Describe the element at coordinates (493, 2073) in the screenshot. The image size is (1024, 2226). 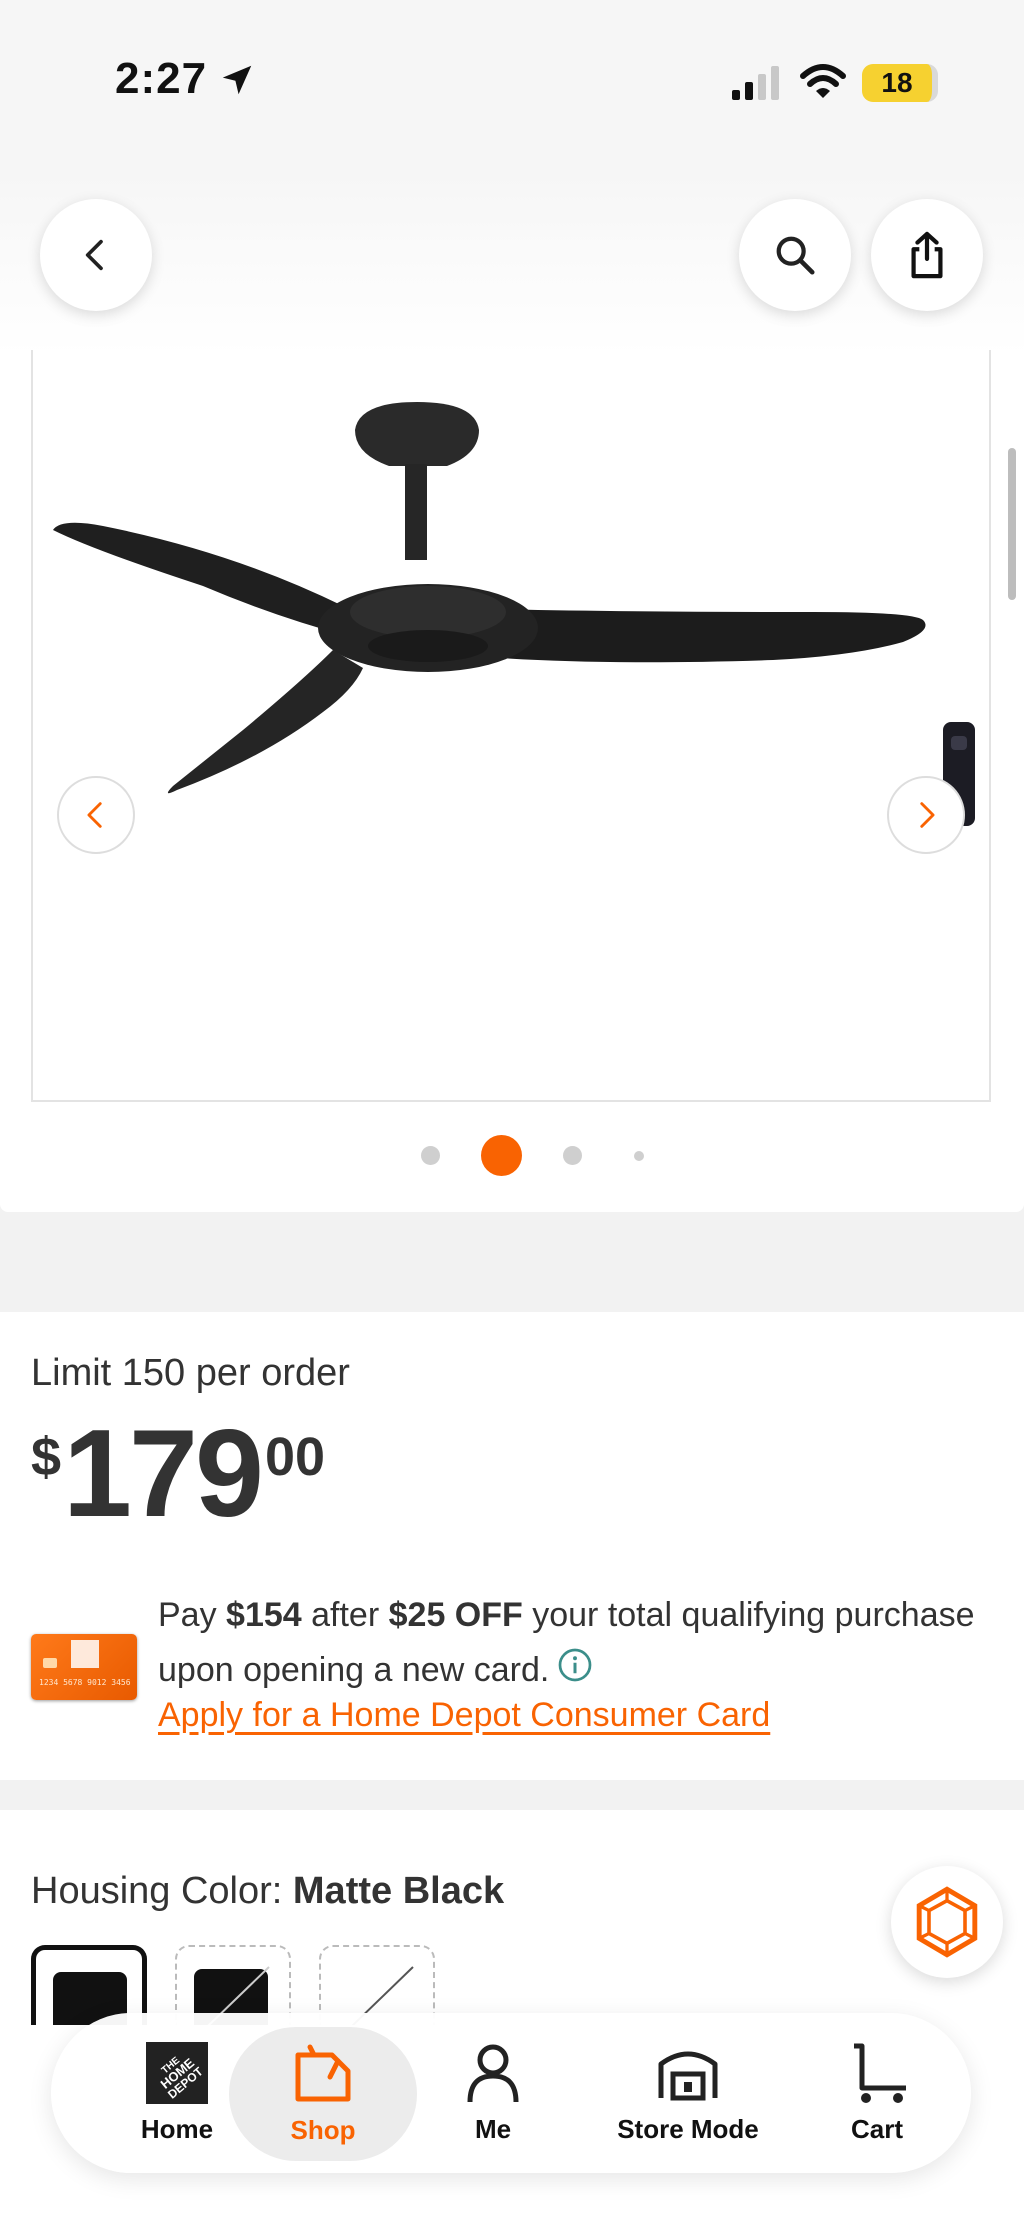
I see `person-icon` at that location.